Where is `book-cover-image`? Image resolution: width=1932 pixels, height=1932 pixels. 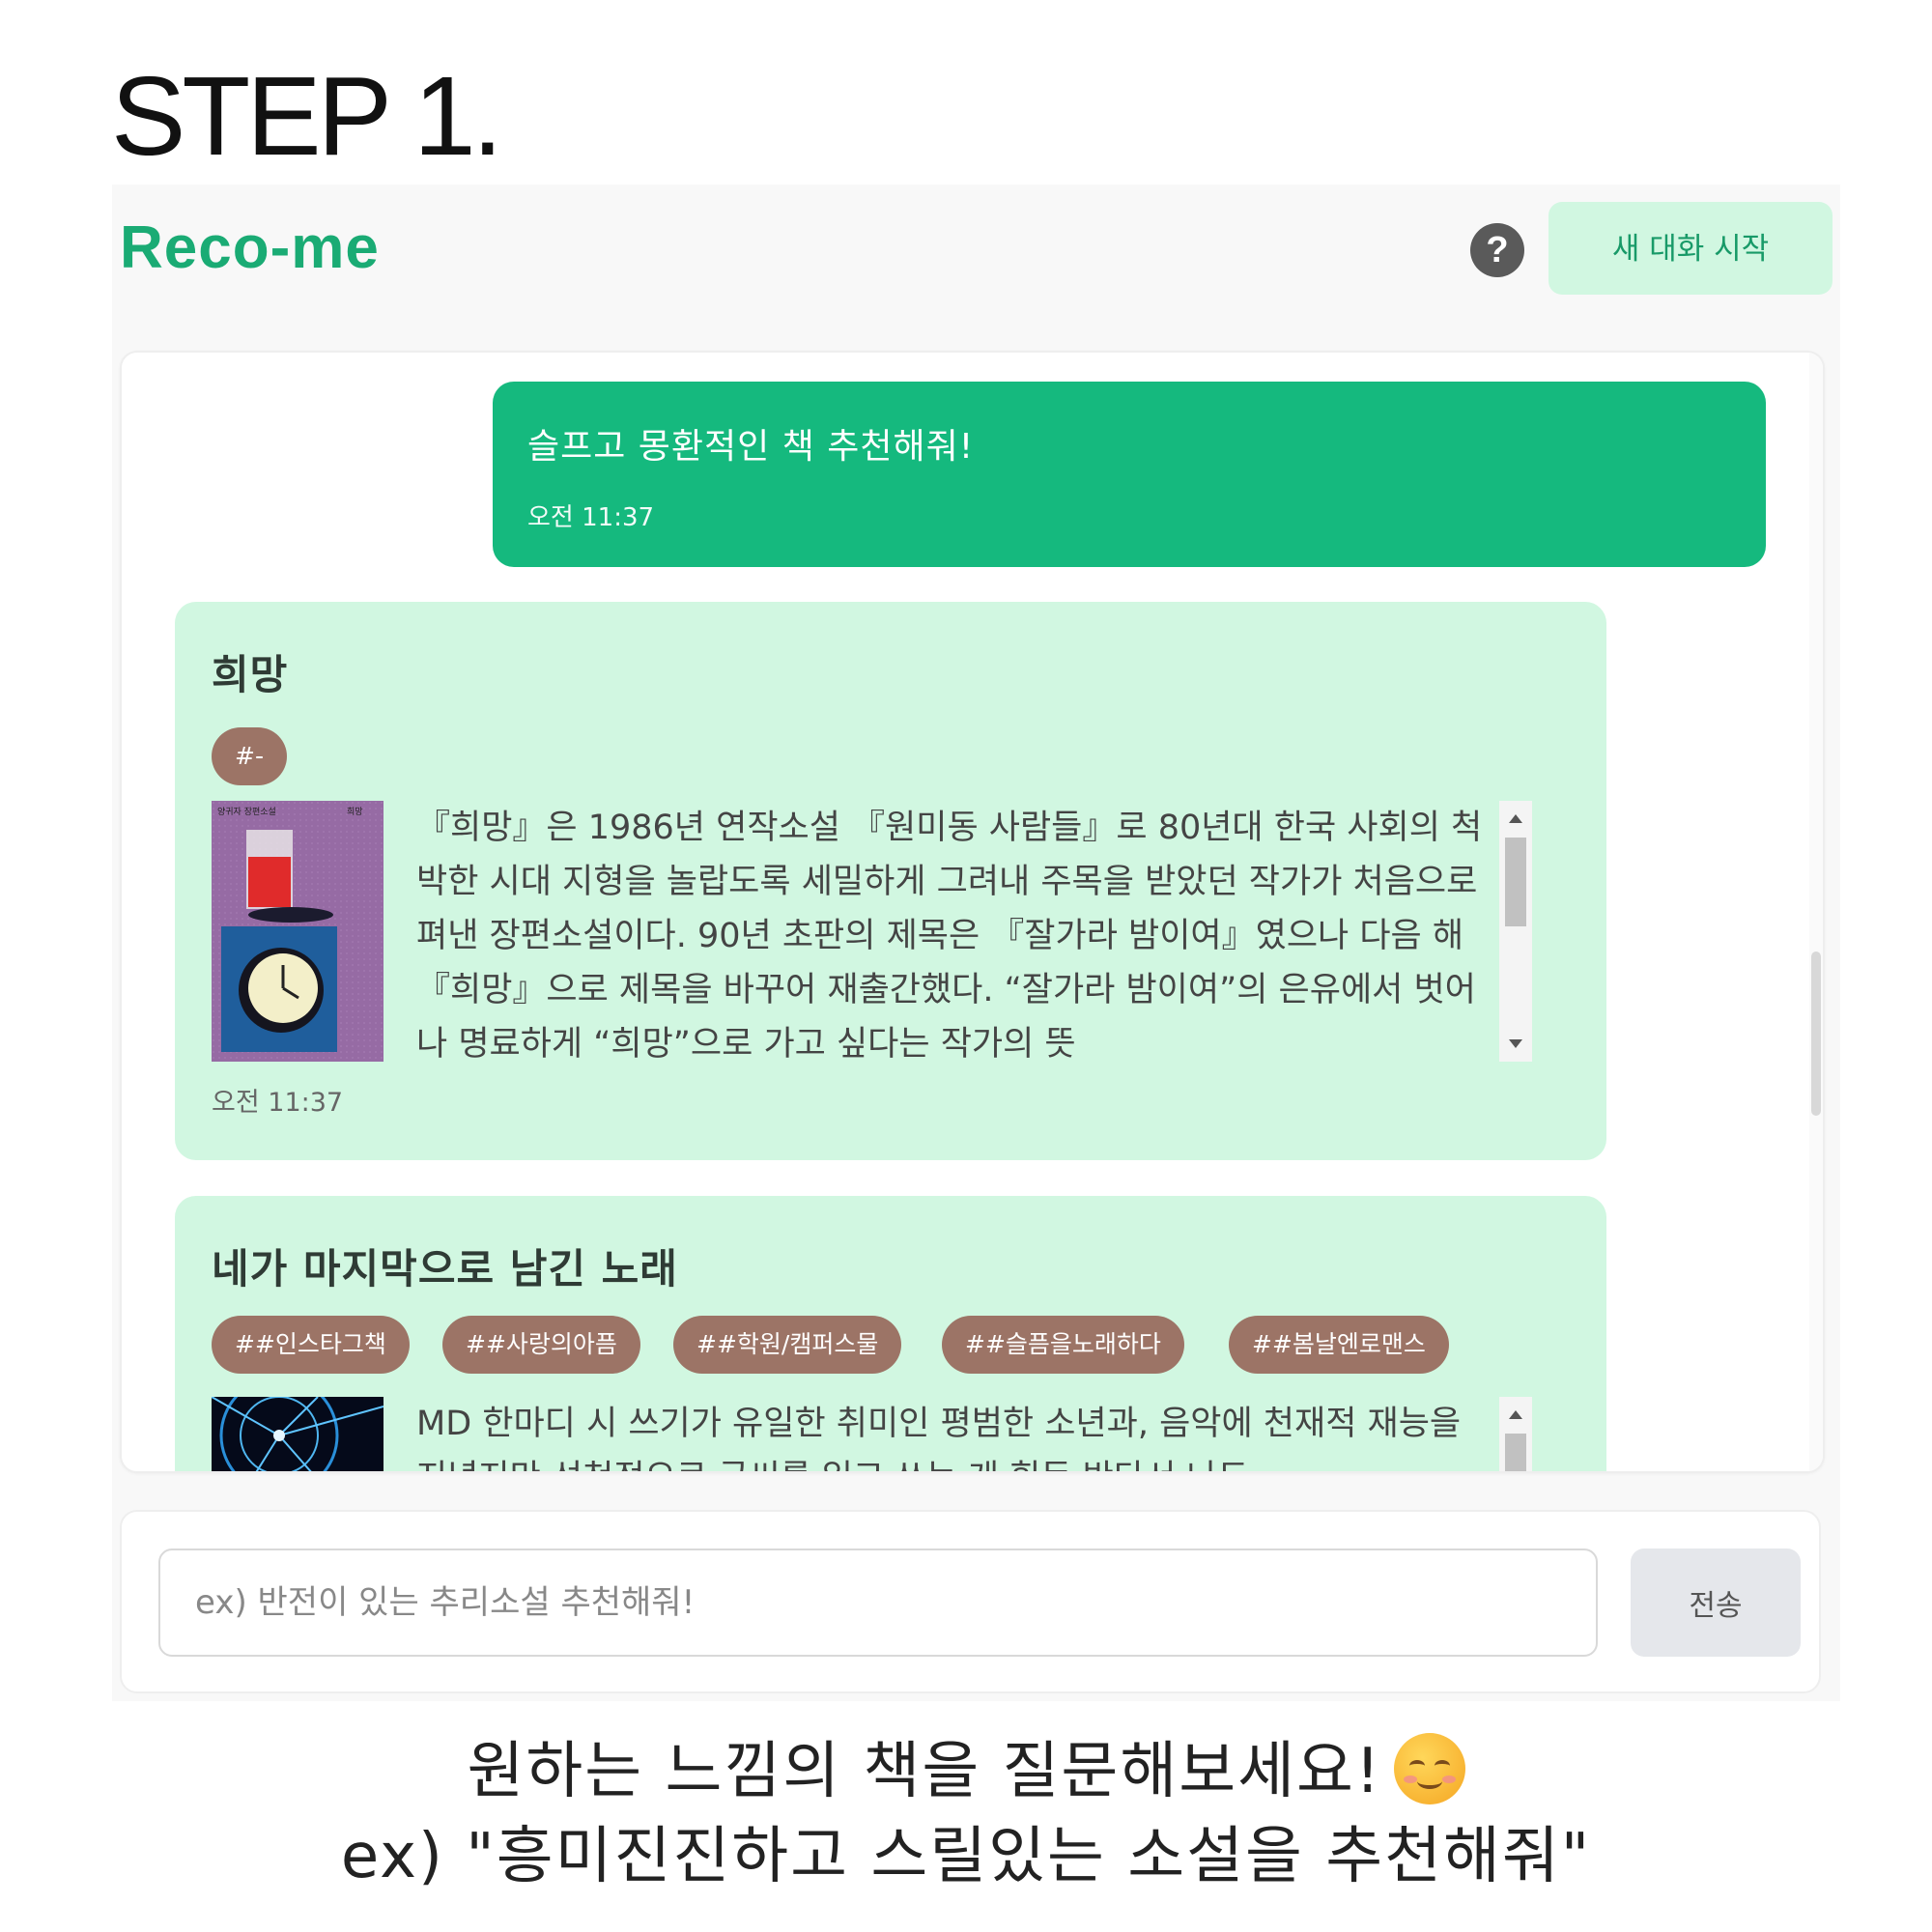
book-cover-image is located at coordinates (298, 1434).